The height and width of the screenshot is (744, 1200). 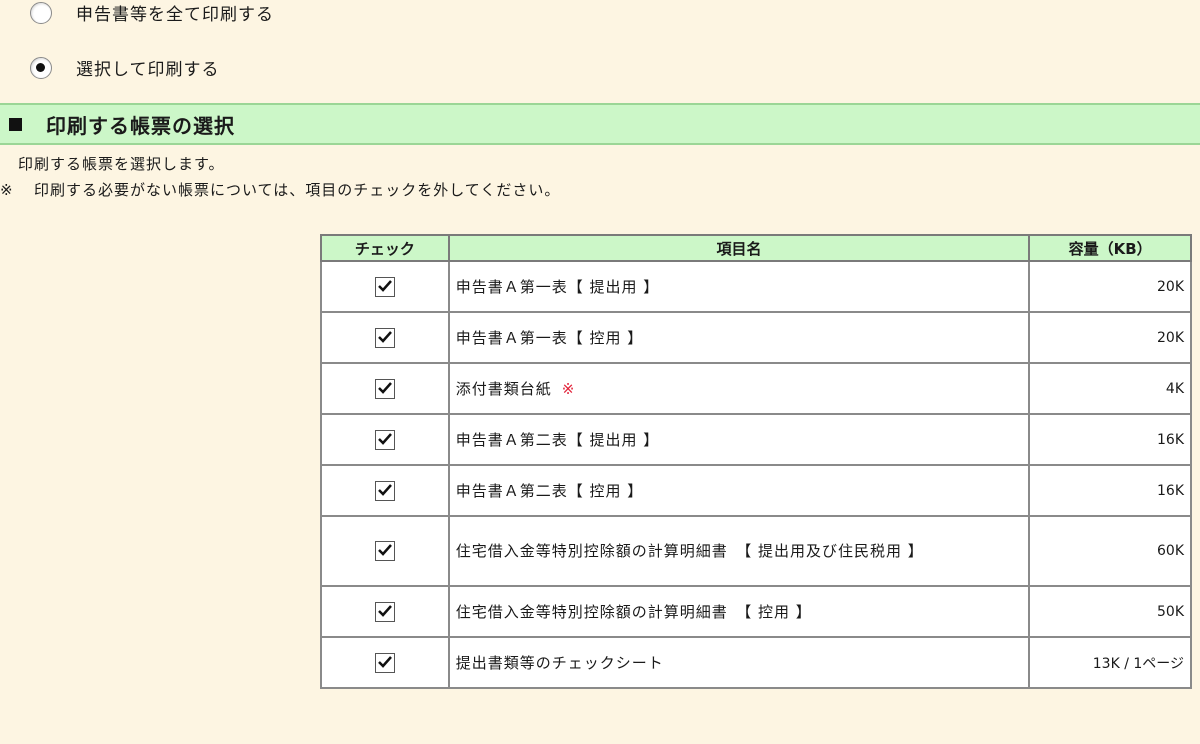 I want to click on section-header: 印刷する帳票の選択, so click(x=600, y=124).